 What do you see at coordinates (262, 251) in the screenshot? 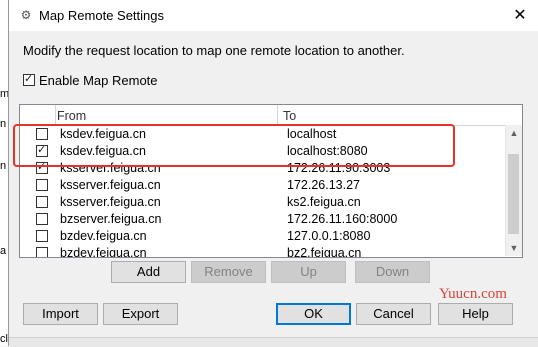
I see `table-row: bzdev.feigua.cn bz2.feigua.cn` at bounding box center [262, 251].